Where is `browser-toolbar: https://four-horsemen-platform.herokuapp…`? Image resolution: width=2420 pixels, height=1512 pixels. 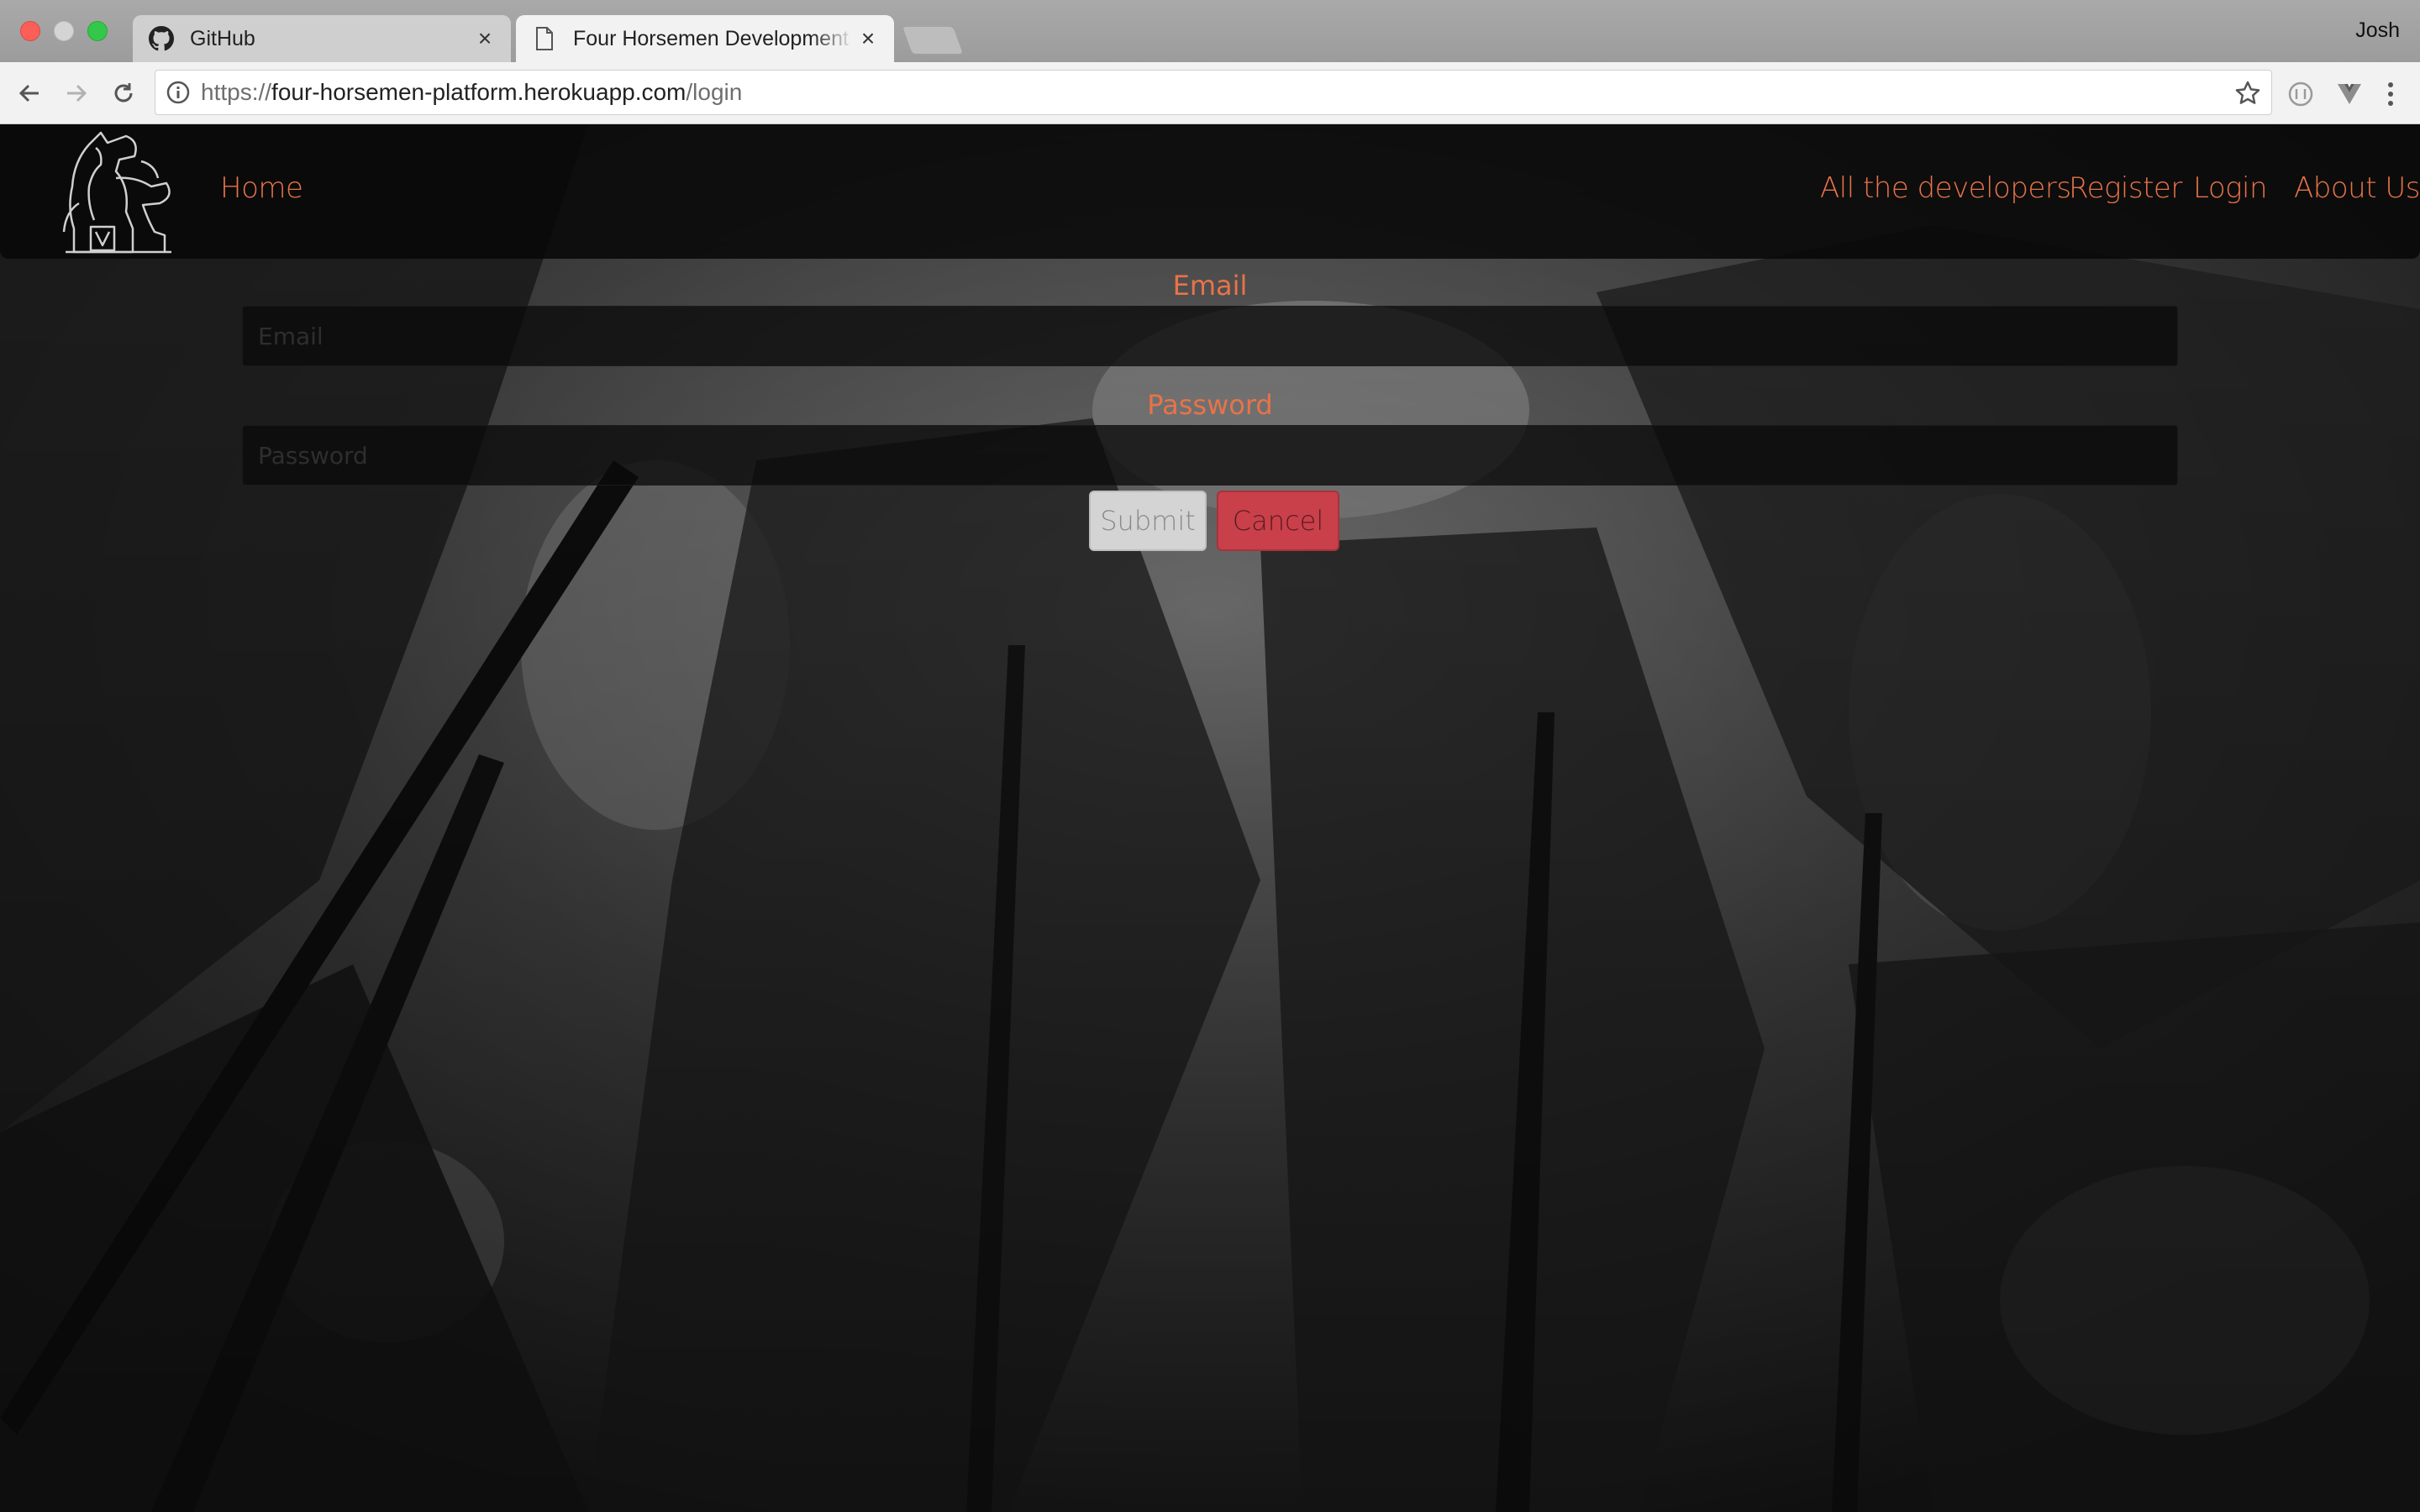
browser-toolbar: https://four-horsemen-platform.herokuapp… is located at coordinates (1210, 93).